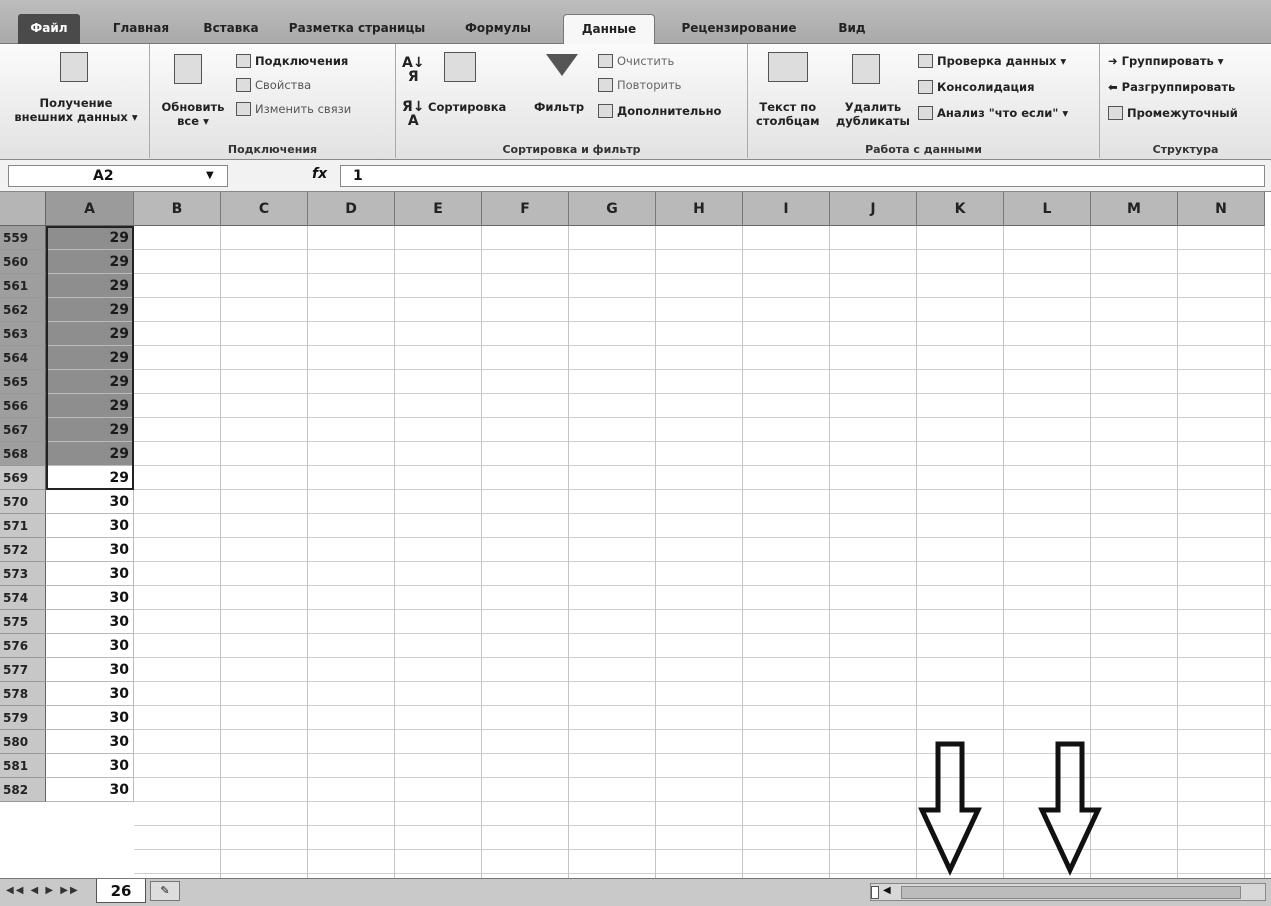 This screenshot has width=1271, height=906. I want to click on row-header: 582, so click(23, 790).